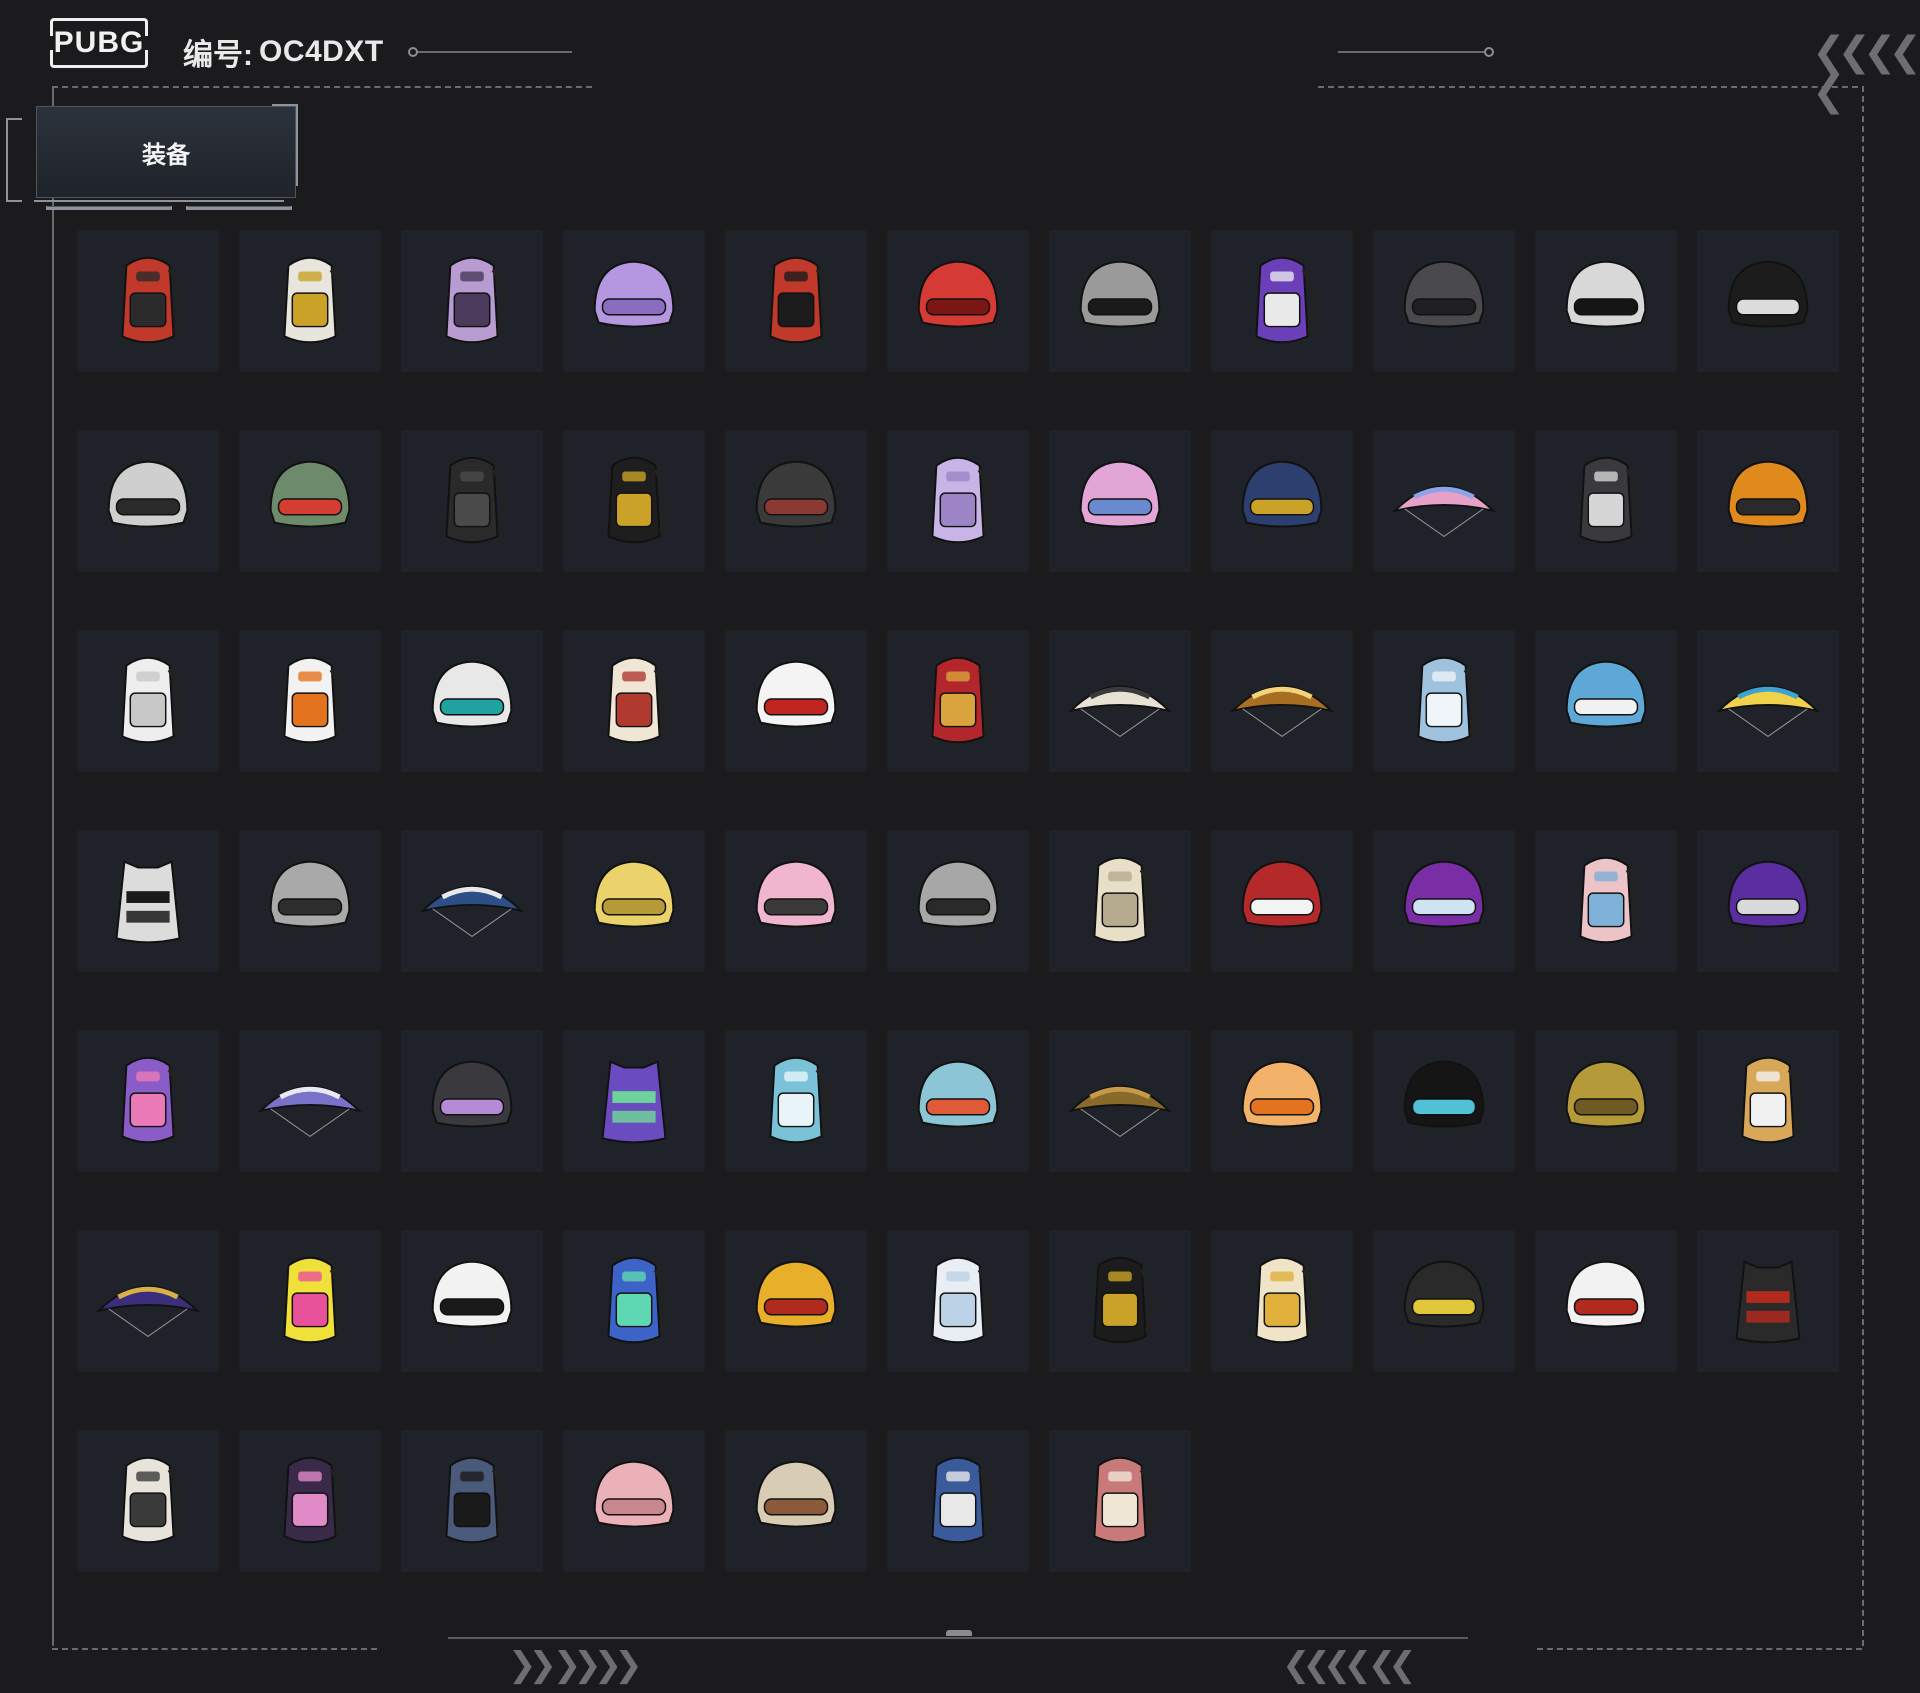 The height and width of the screenshot is (1693, 1920). I want to click on tab-underline-right, so click(239, 208).